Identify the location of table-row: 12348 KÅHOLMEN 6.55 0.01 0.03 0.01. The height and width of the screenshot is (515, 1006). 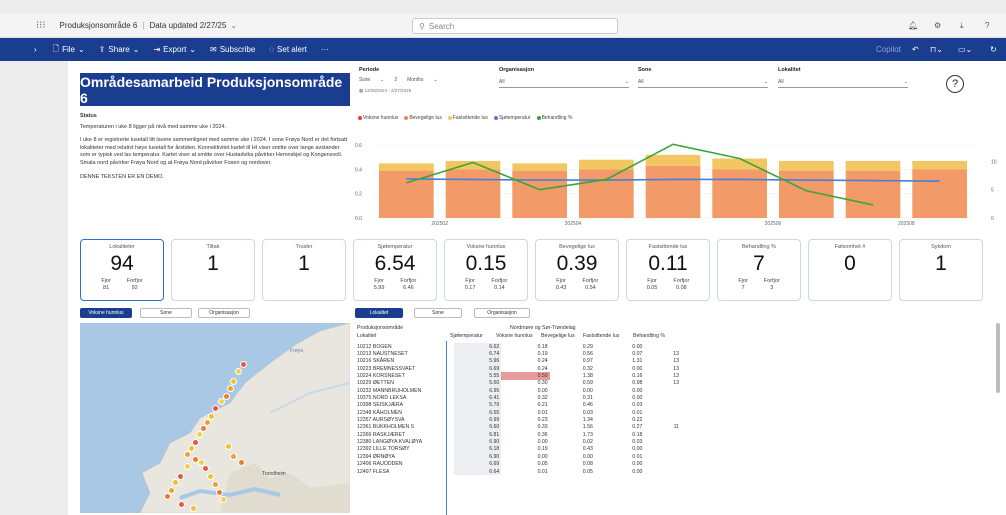
(518, 413).